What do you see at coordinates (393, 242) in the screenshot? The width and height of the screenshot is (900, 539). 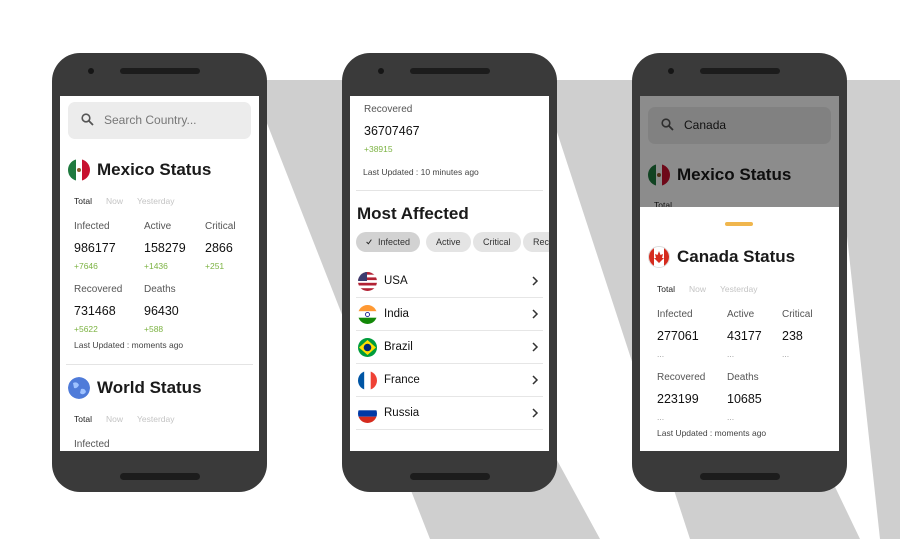 I see `chip-label: Infected` at bounding box center [393, 242].